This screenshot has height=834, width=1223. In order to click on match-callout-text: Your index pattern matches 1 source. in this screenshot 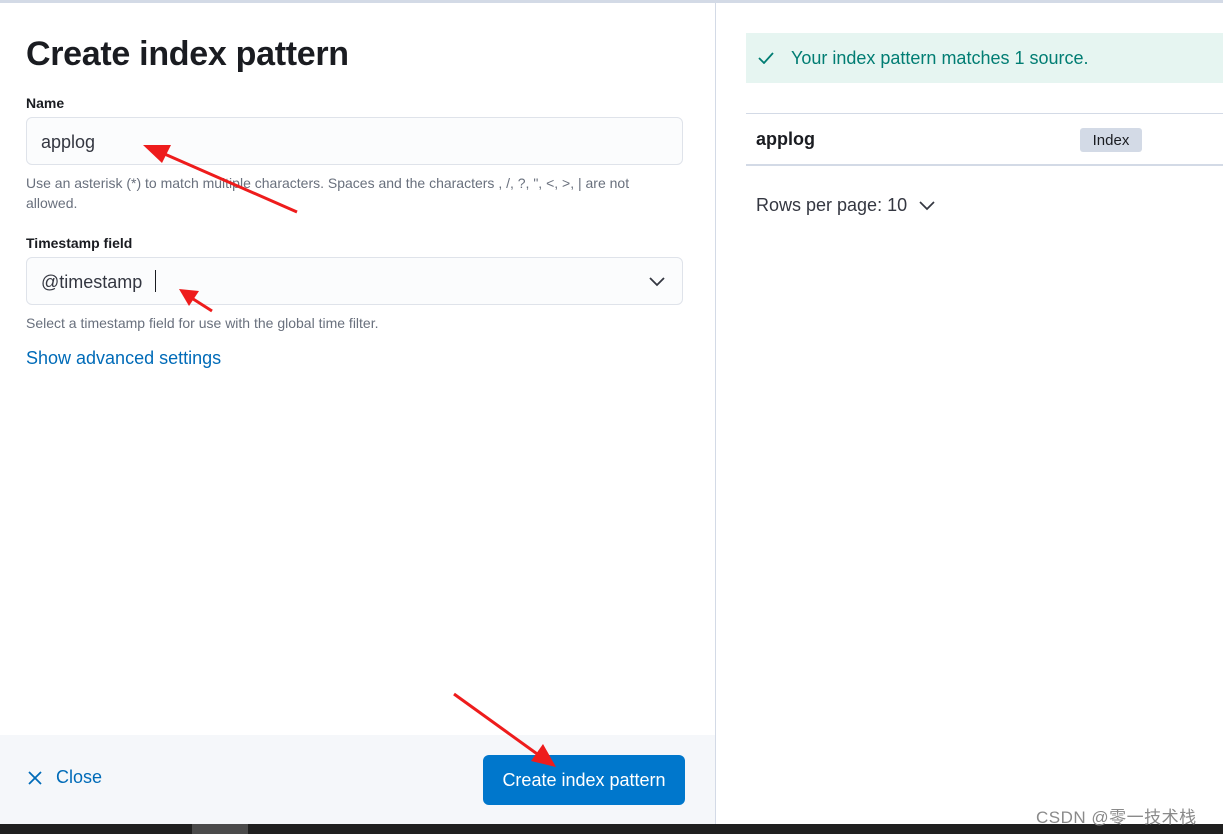, I will do `click(940, 57)`.